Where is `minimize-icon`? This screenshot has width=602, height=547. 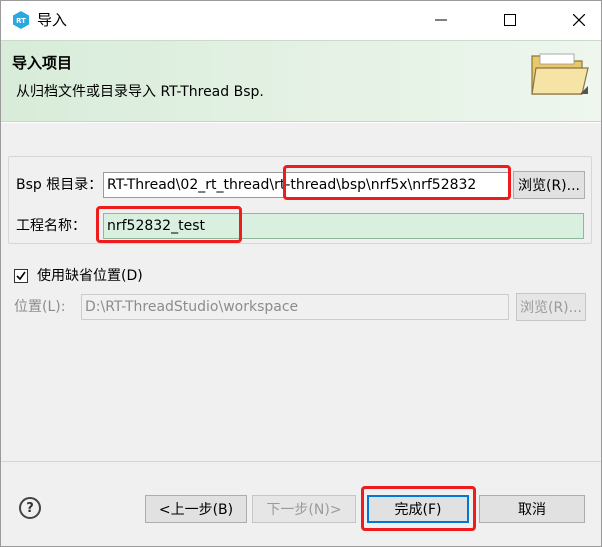 minimize-icon is located at coordinates (441, 20).